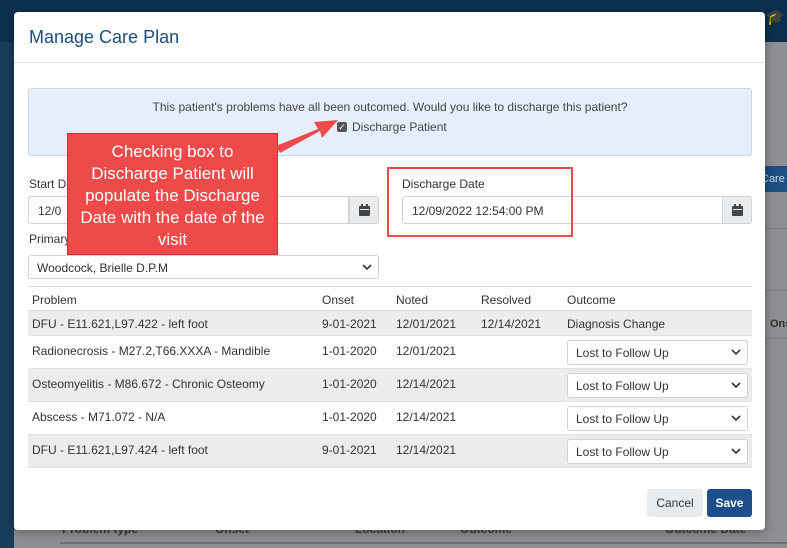 The width and height of the screenshot is (787, 548). Describe the element at coordinates (511, 324) in the screenshot. I see `cell-resolved: 12/14/2021` at that location.